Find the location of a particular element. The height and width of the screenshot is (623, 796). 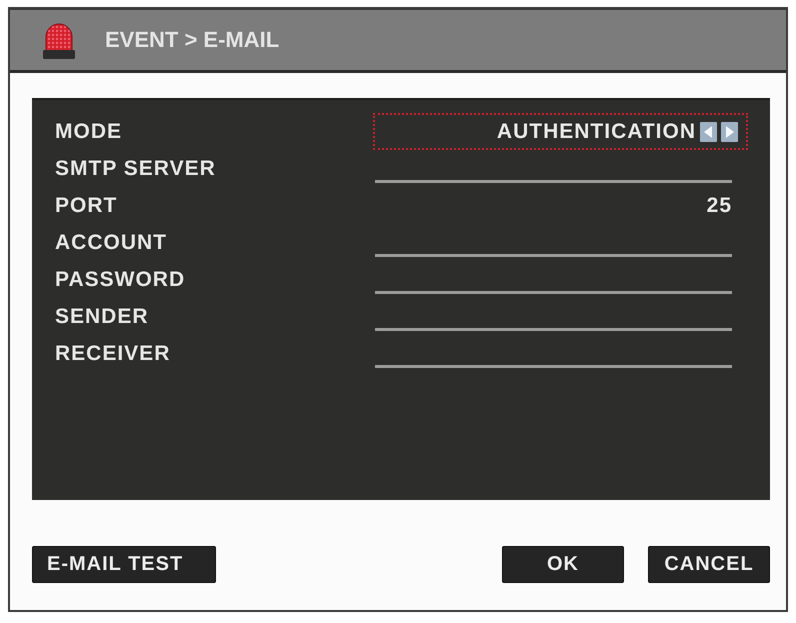

dome-light-icon is located at coordinates (59, 40).